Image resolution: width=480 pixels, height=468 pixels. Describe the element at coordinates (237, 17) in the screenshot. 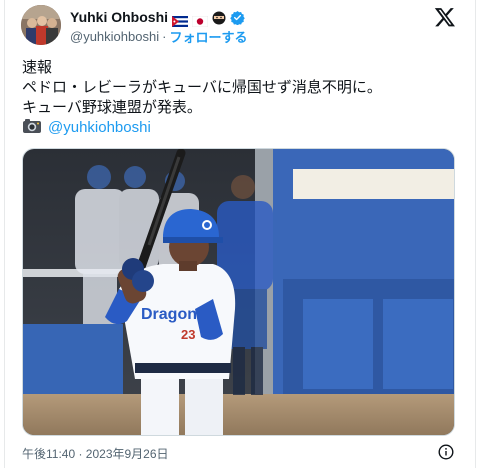

I see `verified-badge-icon` at that location.